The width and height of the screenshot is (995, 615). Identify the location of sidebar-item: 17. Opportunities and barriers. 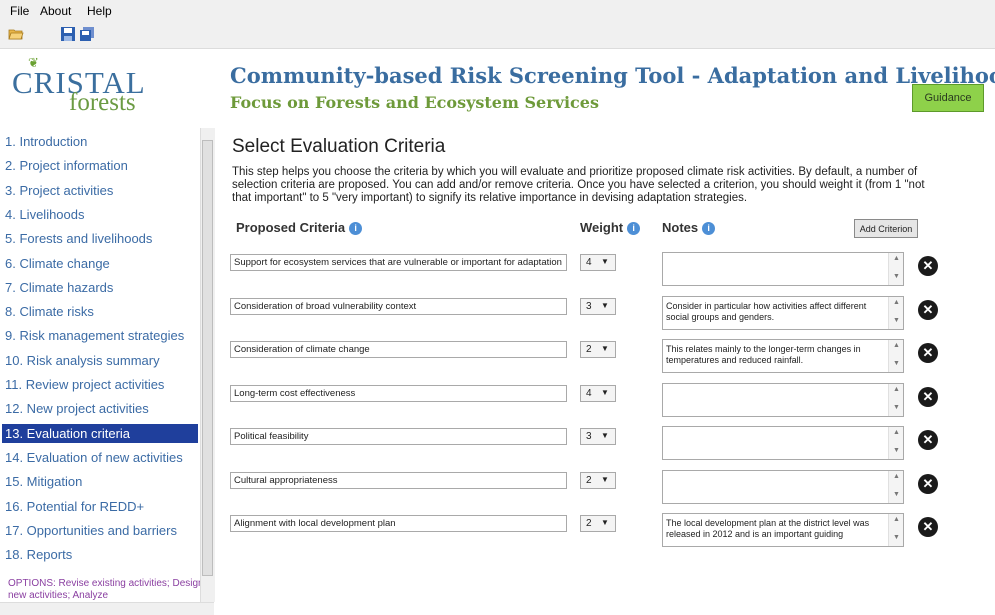
(100, 530).